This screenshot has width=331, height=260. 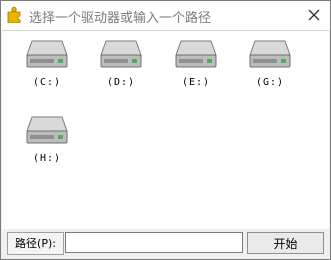 I want to click on path-bar: 路径(P): 开始, so click(x=165, y=244).